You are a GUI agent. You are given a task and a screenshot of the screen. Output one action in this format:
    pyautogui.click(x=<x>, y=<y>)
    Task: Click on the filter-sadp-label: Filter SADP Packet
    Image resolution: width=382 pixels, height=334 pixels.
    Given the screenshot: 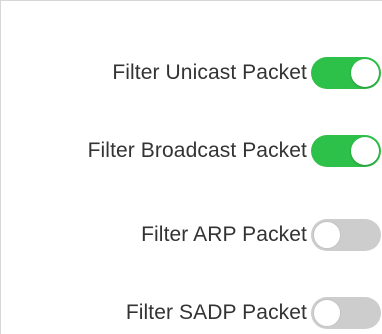 What is the action you would take?
    pyautogui.click(x=216, y=312)
    